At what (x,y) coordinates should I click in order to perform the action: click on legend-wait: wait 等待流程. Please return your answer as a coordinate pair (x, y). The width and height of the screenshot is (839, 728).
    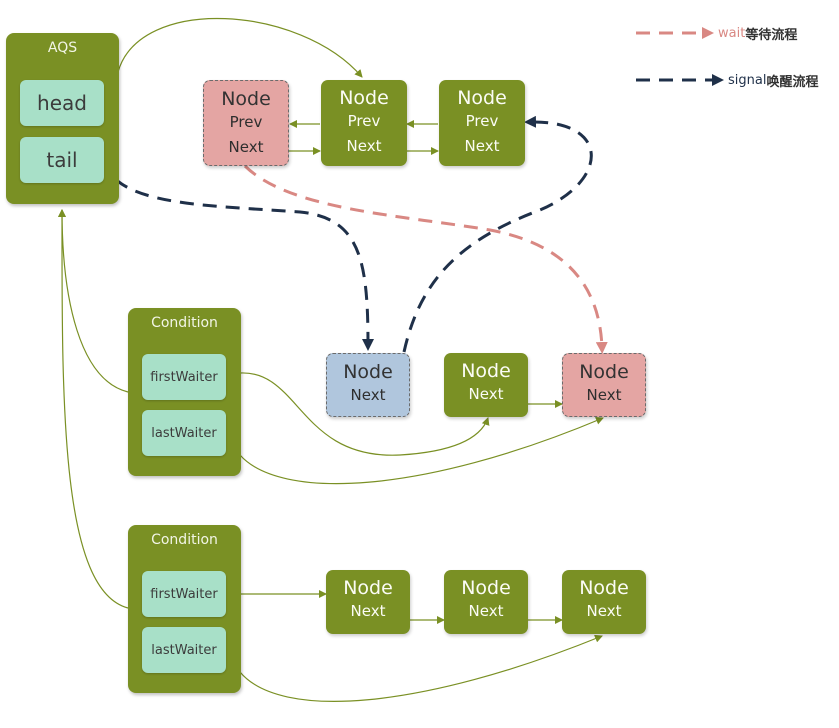
    Looking at the image, I should click on (757, 33).